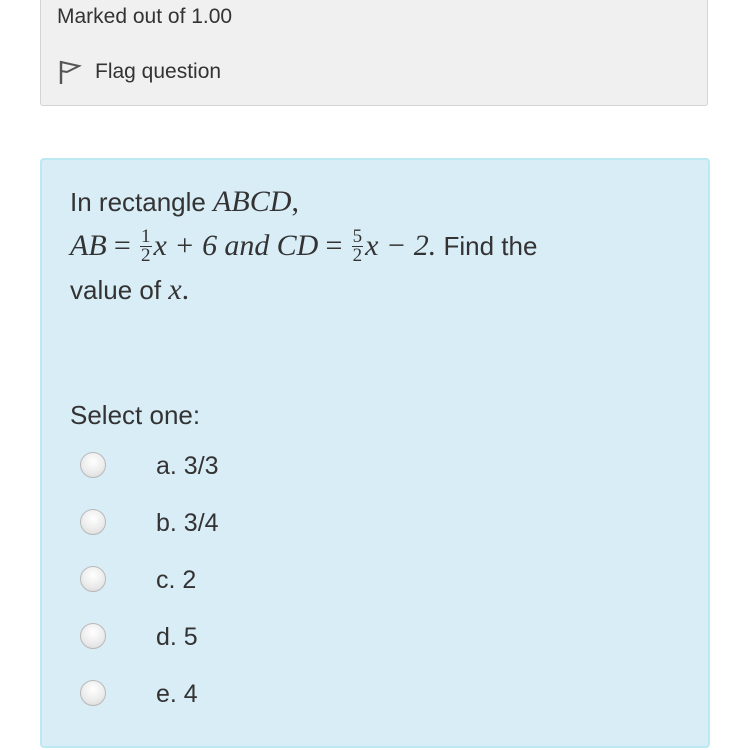  I want to click on answer-option-e: e. 4, so click(358, 706).